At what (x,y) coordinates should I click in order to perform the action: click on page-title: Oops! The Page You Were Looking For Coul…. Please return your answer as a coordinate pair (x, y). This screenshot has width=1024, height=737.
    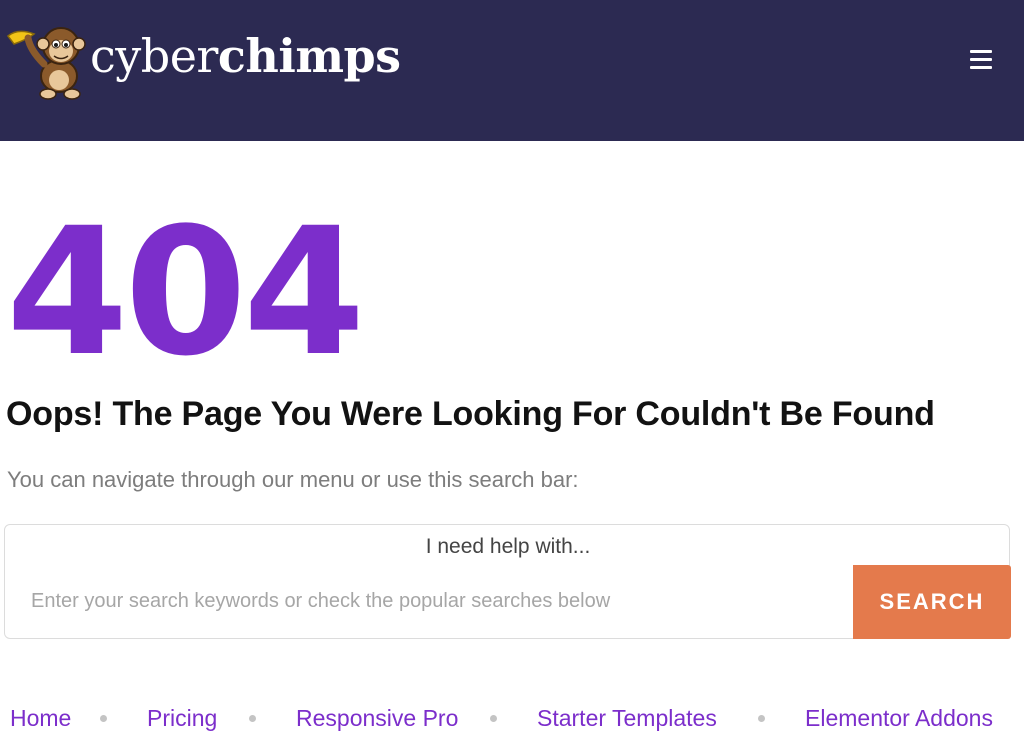
    Looking at the image, I should click on (470, 414).